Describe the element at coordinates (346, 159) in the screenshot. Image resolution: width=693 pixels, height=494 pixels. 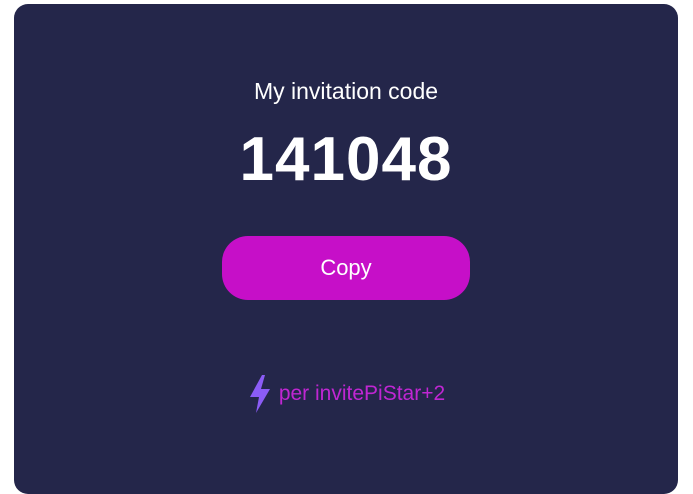
I see `invitation-code: 141048` at that location.